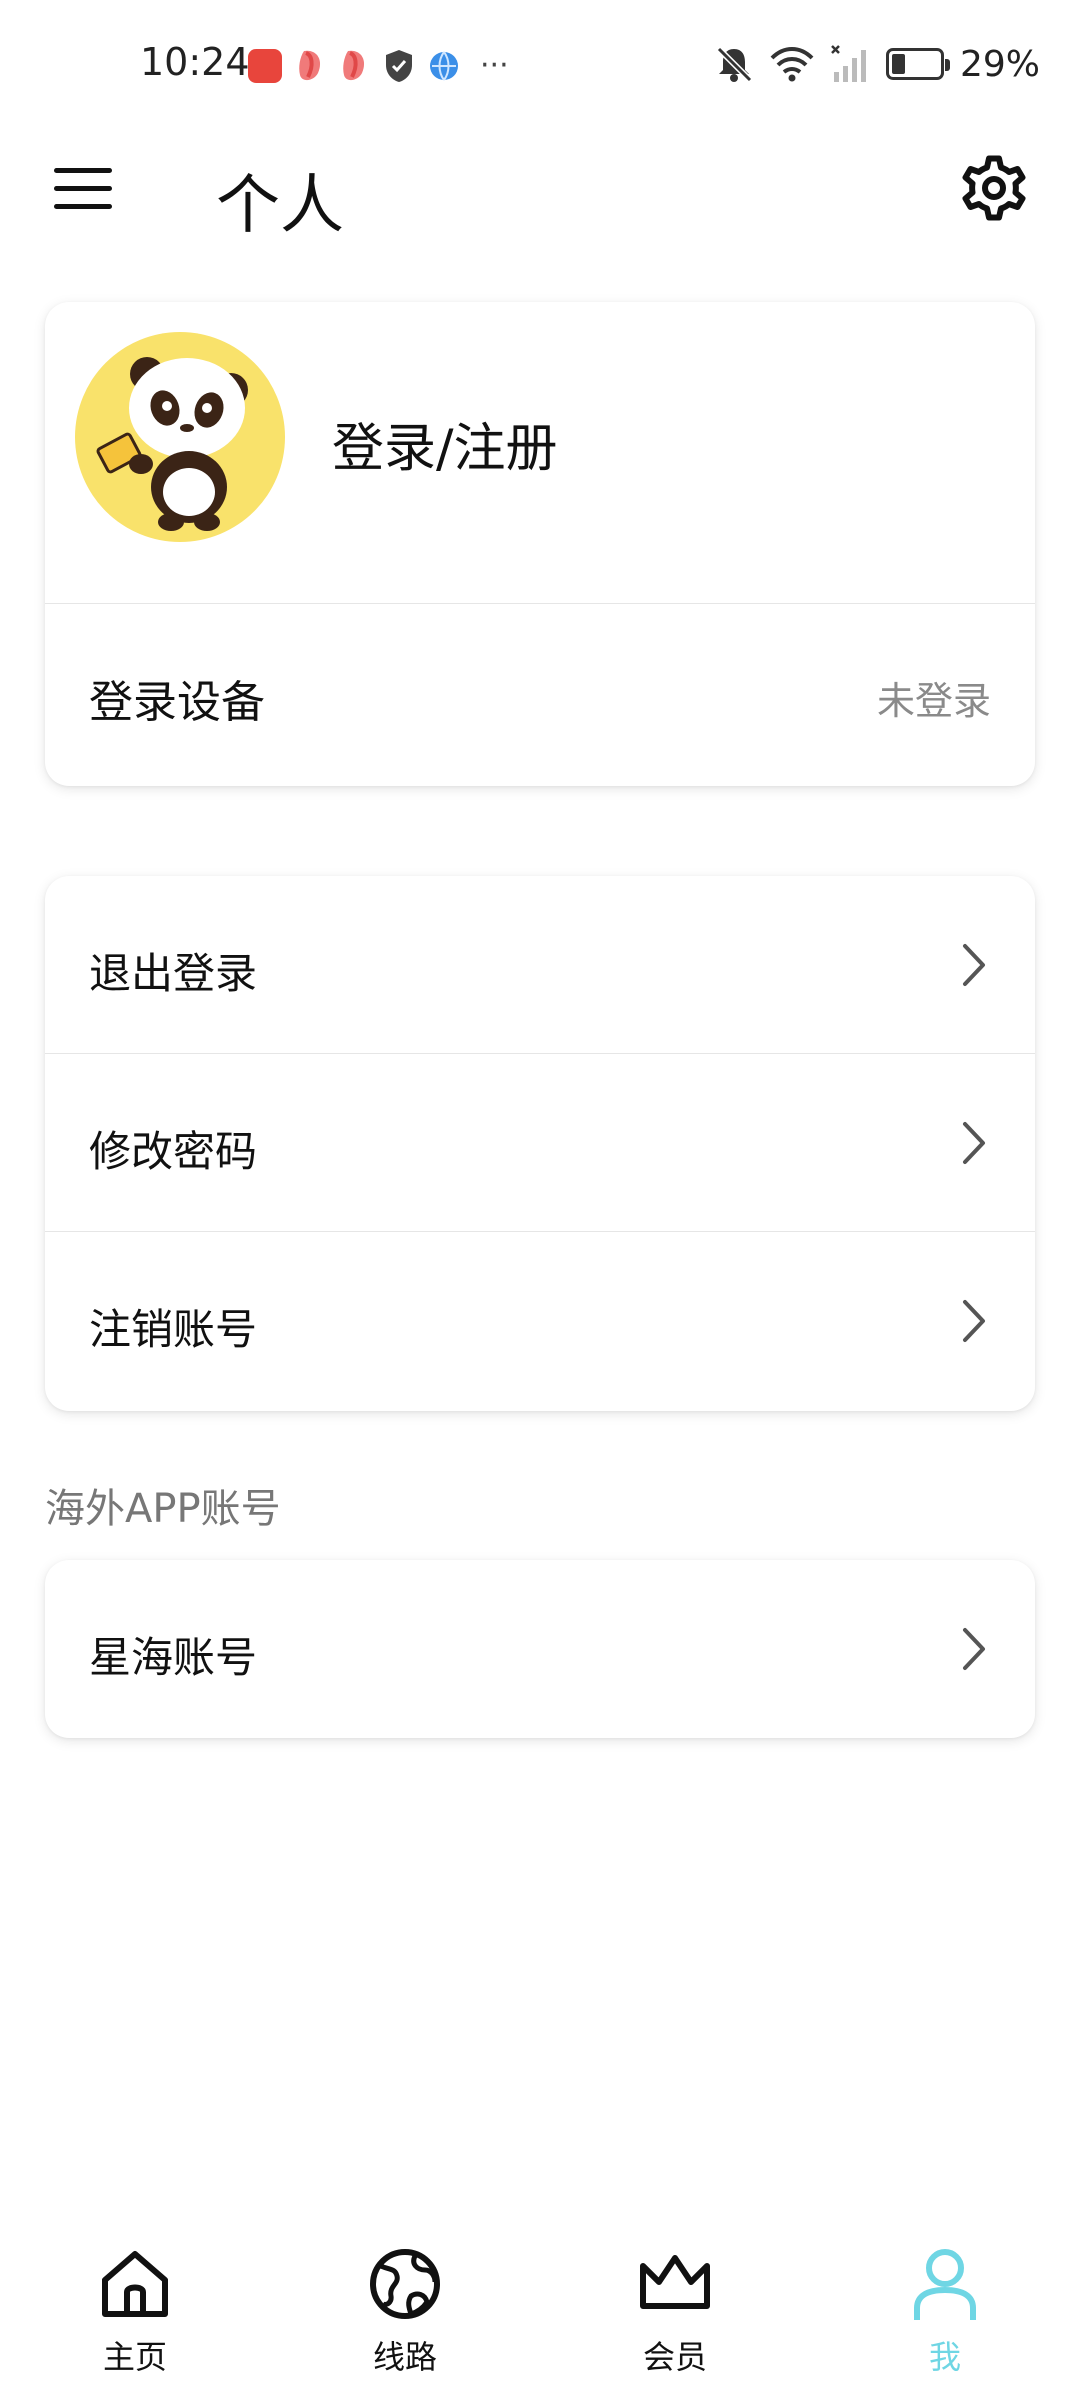  I want to click on panda-avatar-image, so click(172, 444).